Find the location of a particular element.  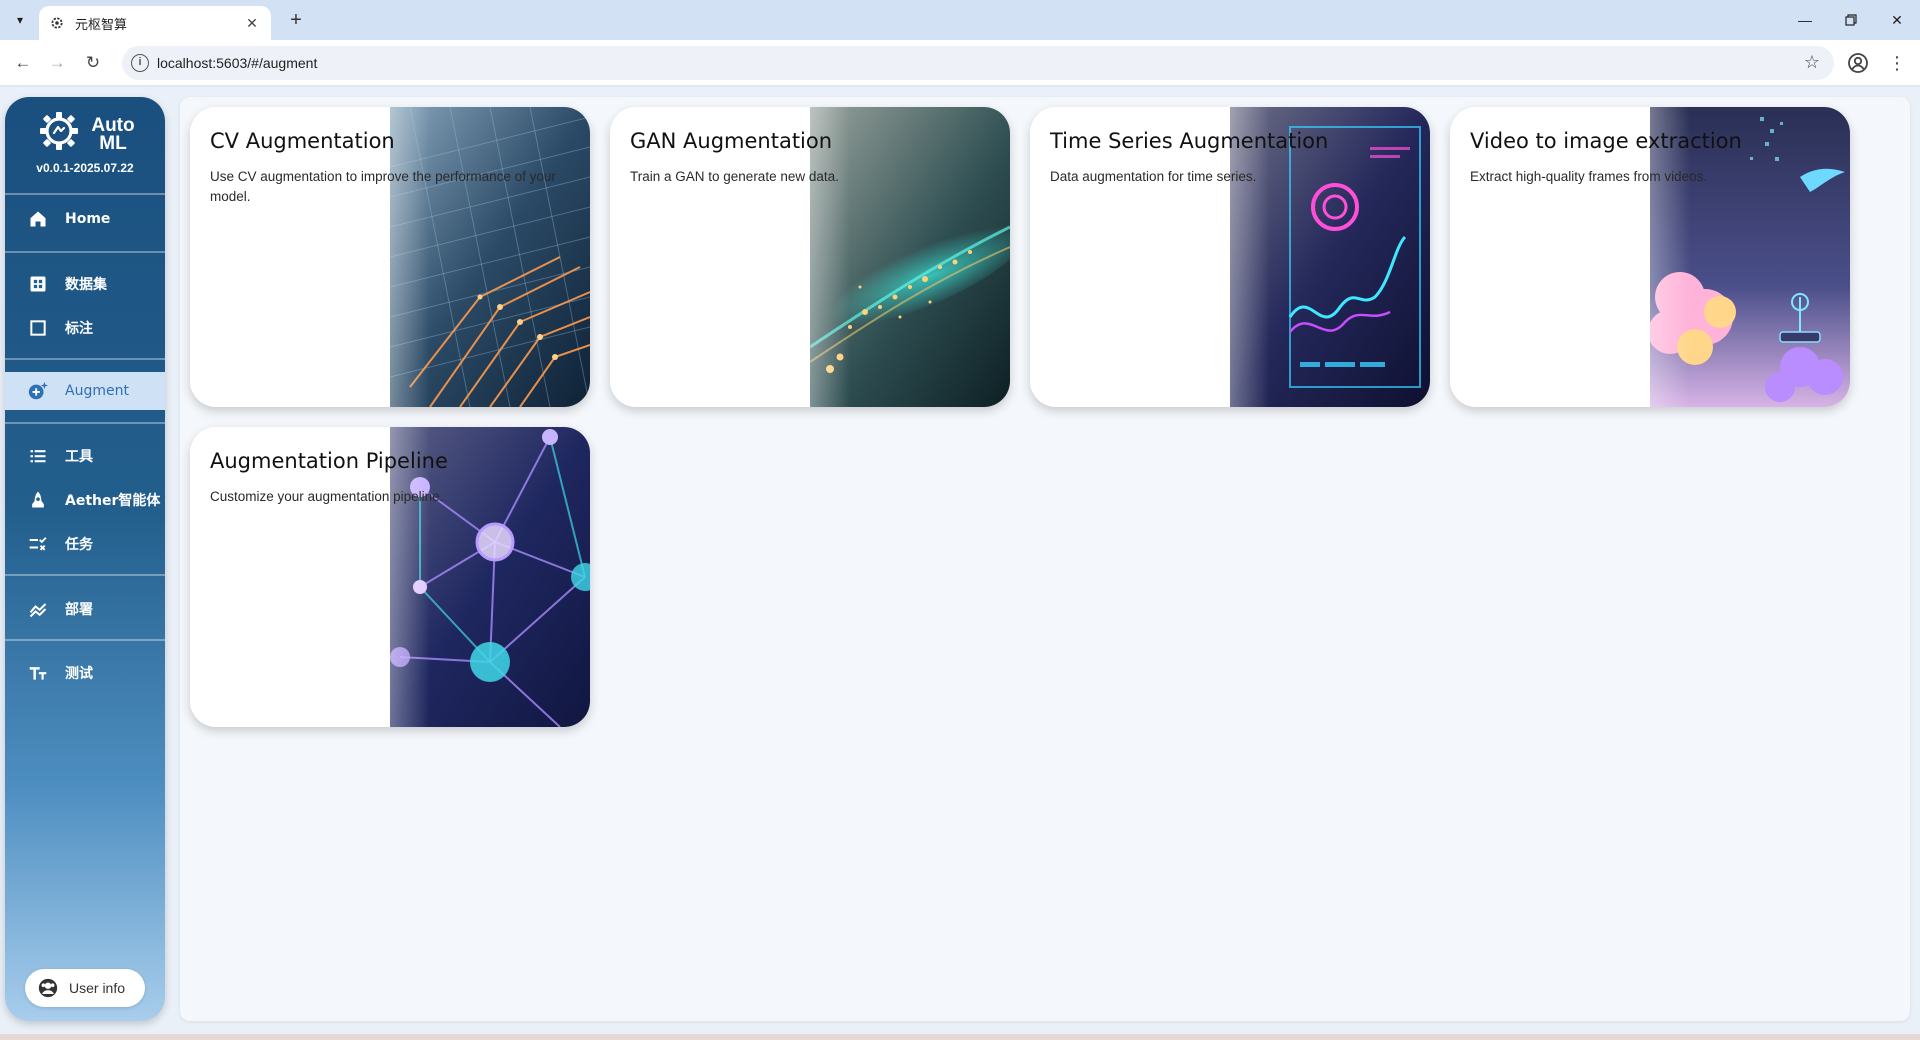

logo-text: Auto ML is located at coordinates (113, 134).